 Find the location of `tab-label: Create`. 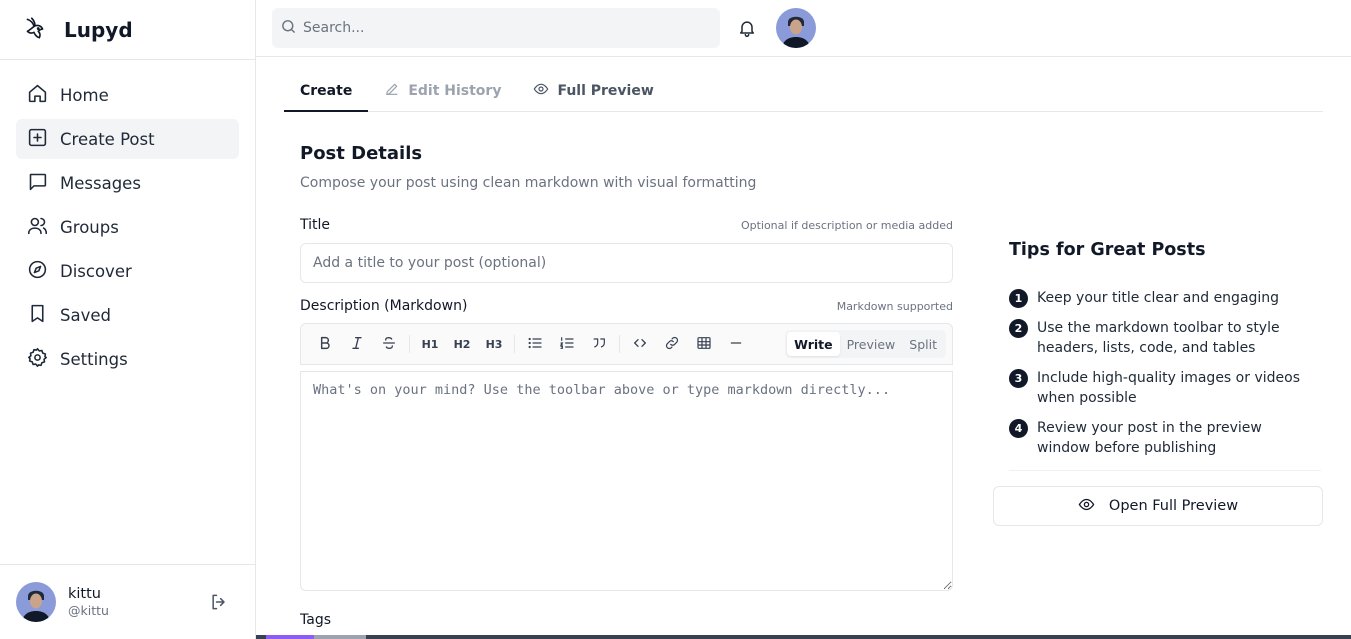

tab-label: Create is located at coordinates (326, 90).